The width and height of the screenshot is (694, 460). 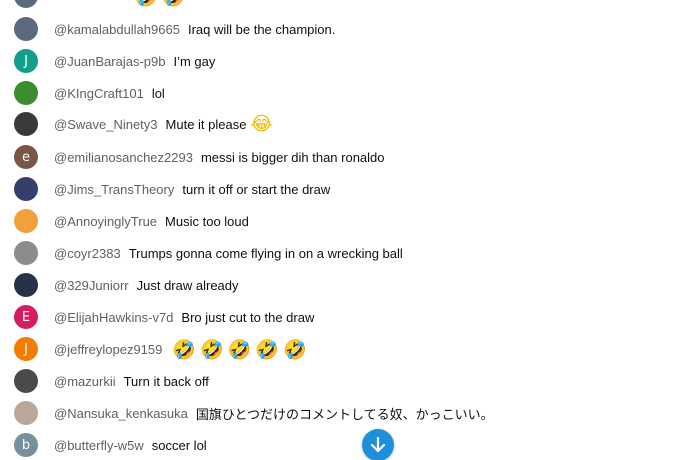 I want to click on chat-message: @329Juniorr Just draw already, so click(x=126, y=285).